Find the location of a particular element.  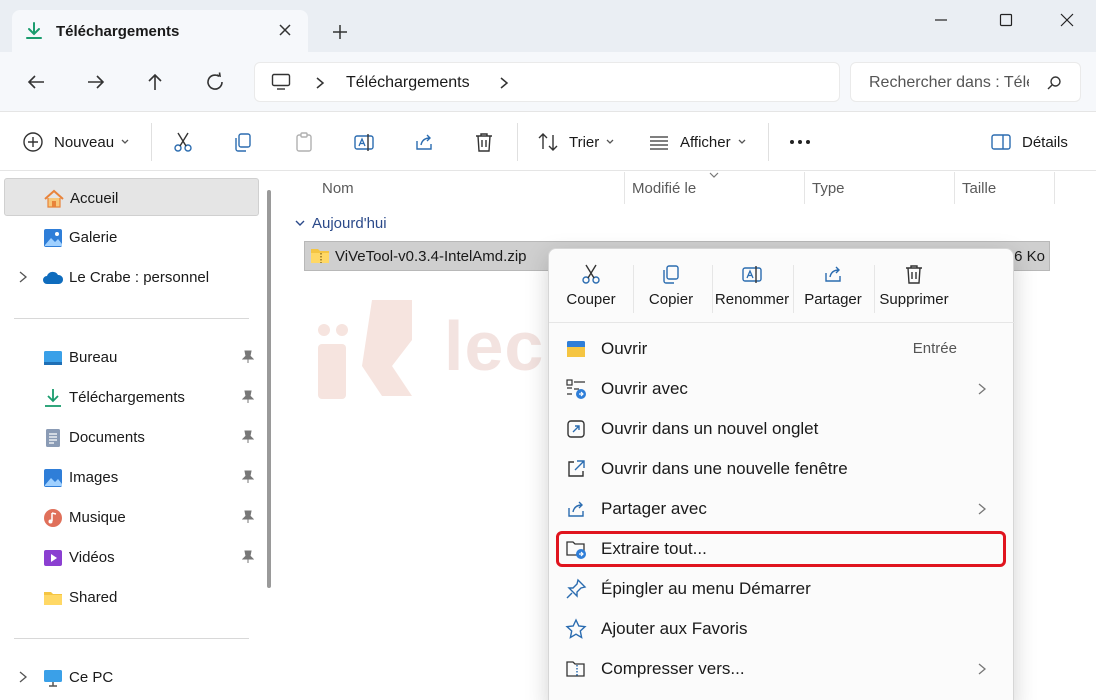

sidebar-item-downloads: Téléchargements is located at coordinates (131, 397).